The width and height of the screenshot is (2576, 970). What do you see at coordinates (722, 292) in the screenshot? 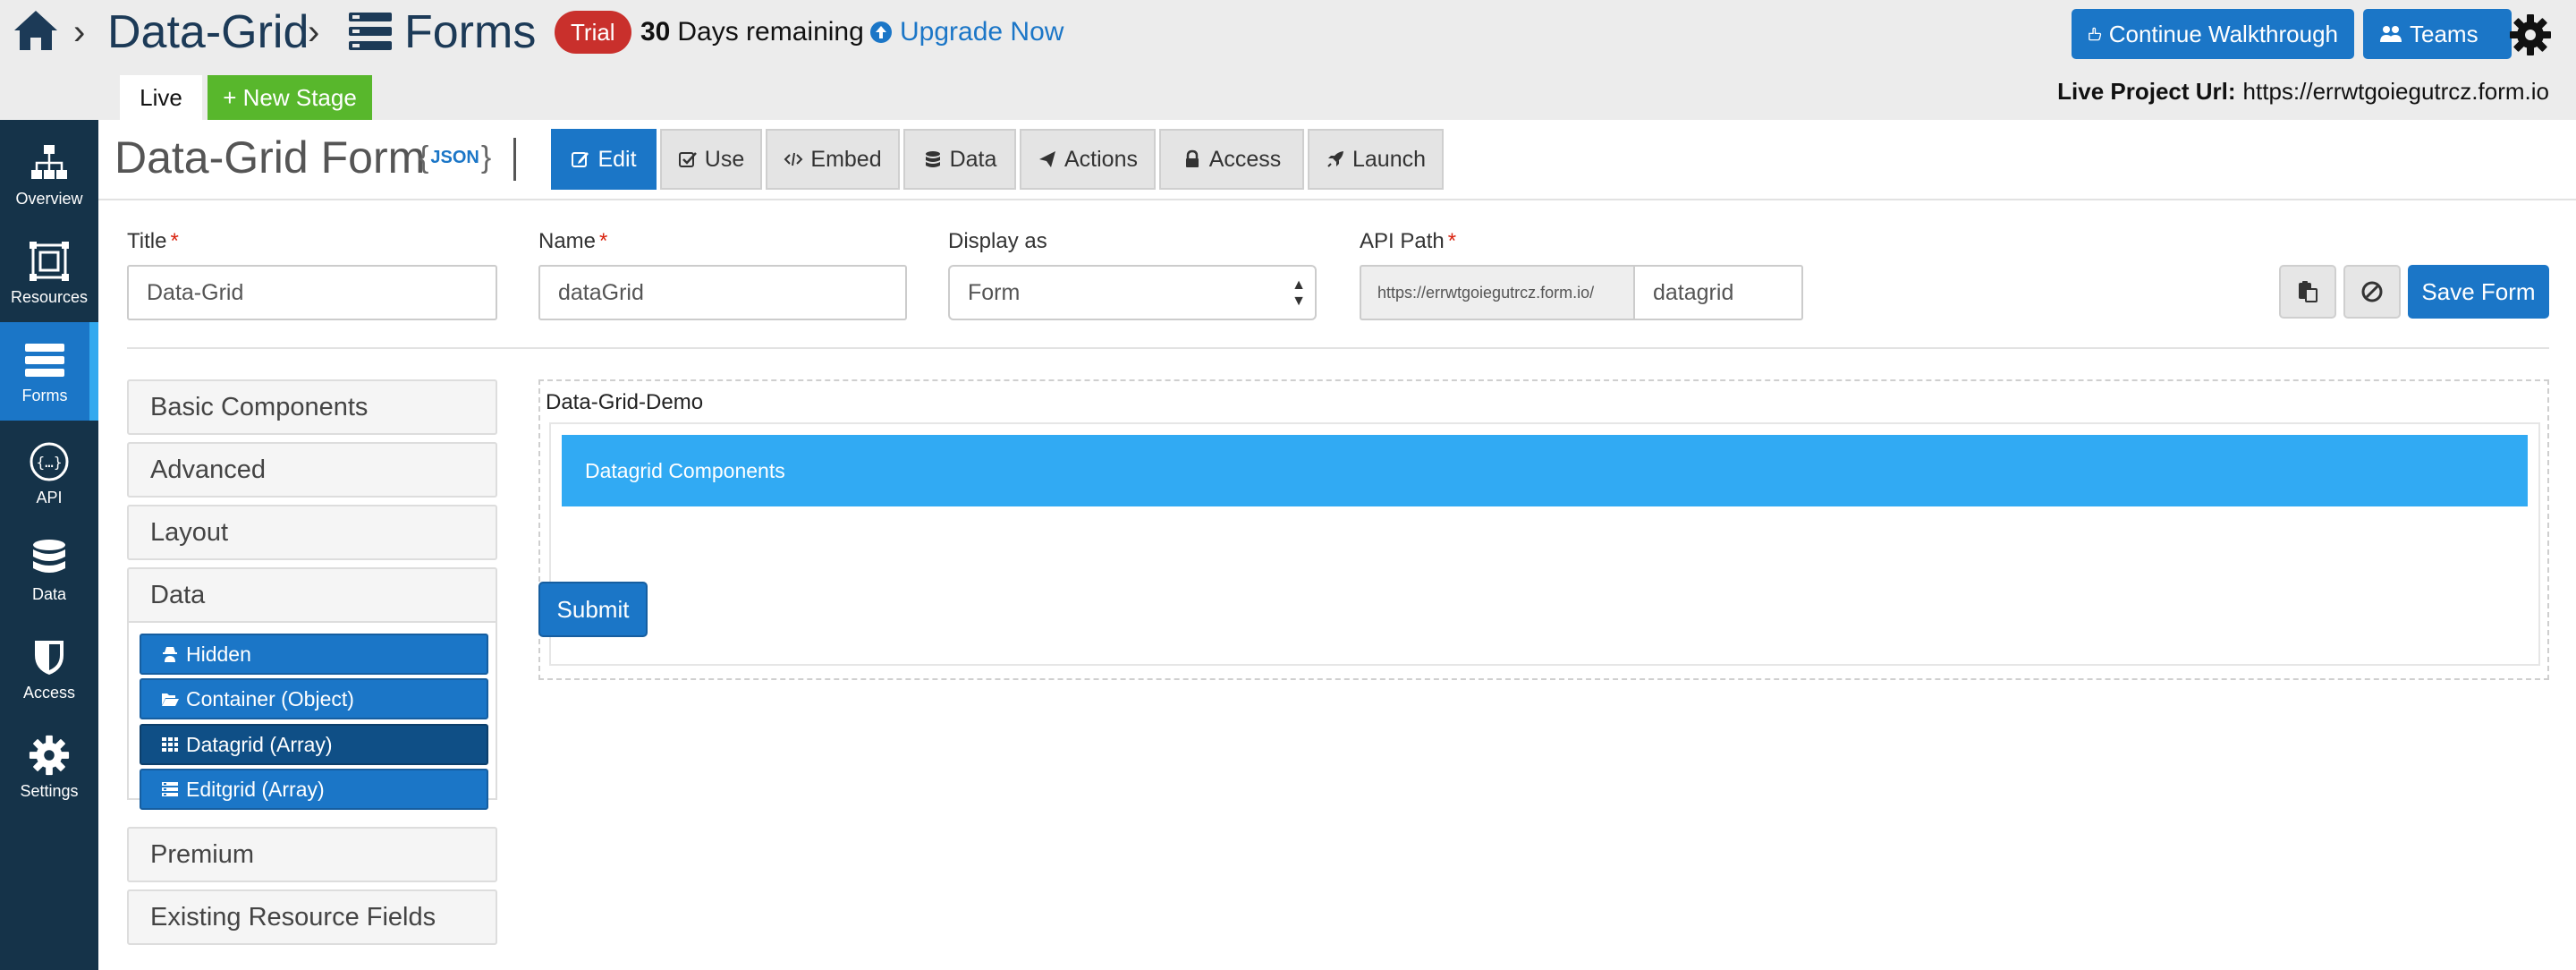
I see `name-input: dataGrid` at bounding box center [722, 292].